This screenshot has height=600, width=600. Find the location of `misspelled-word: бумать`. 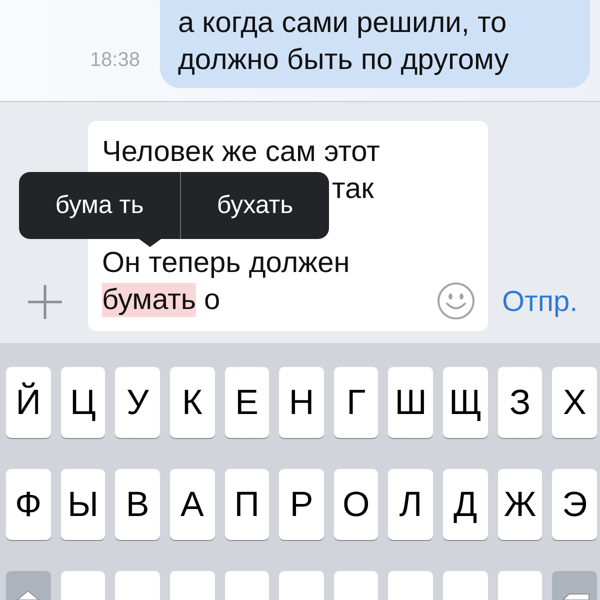

misspelled-word: бумать is located at coordinates (149, 299).